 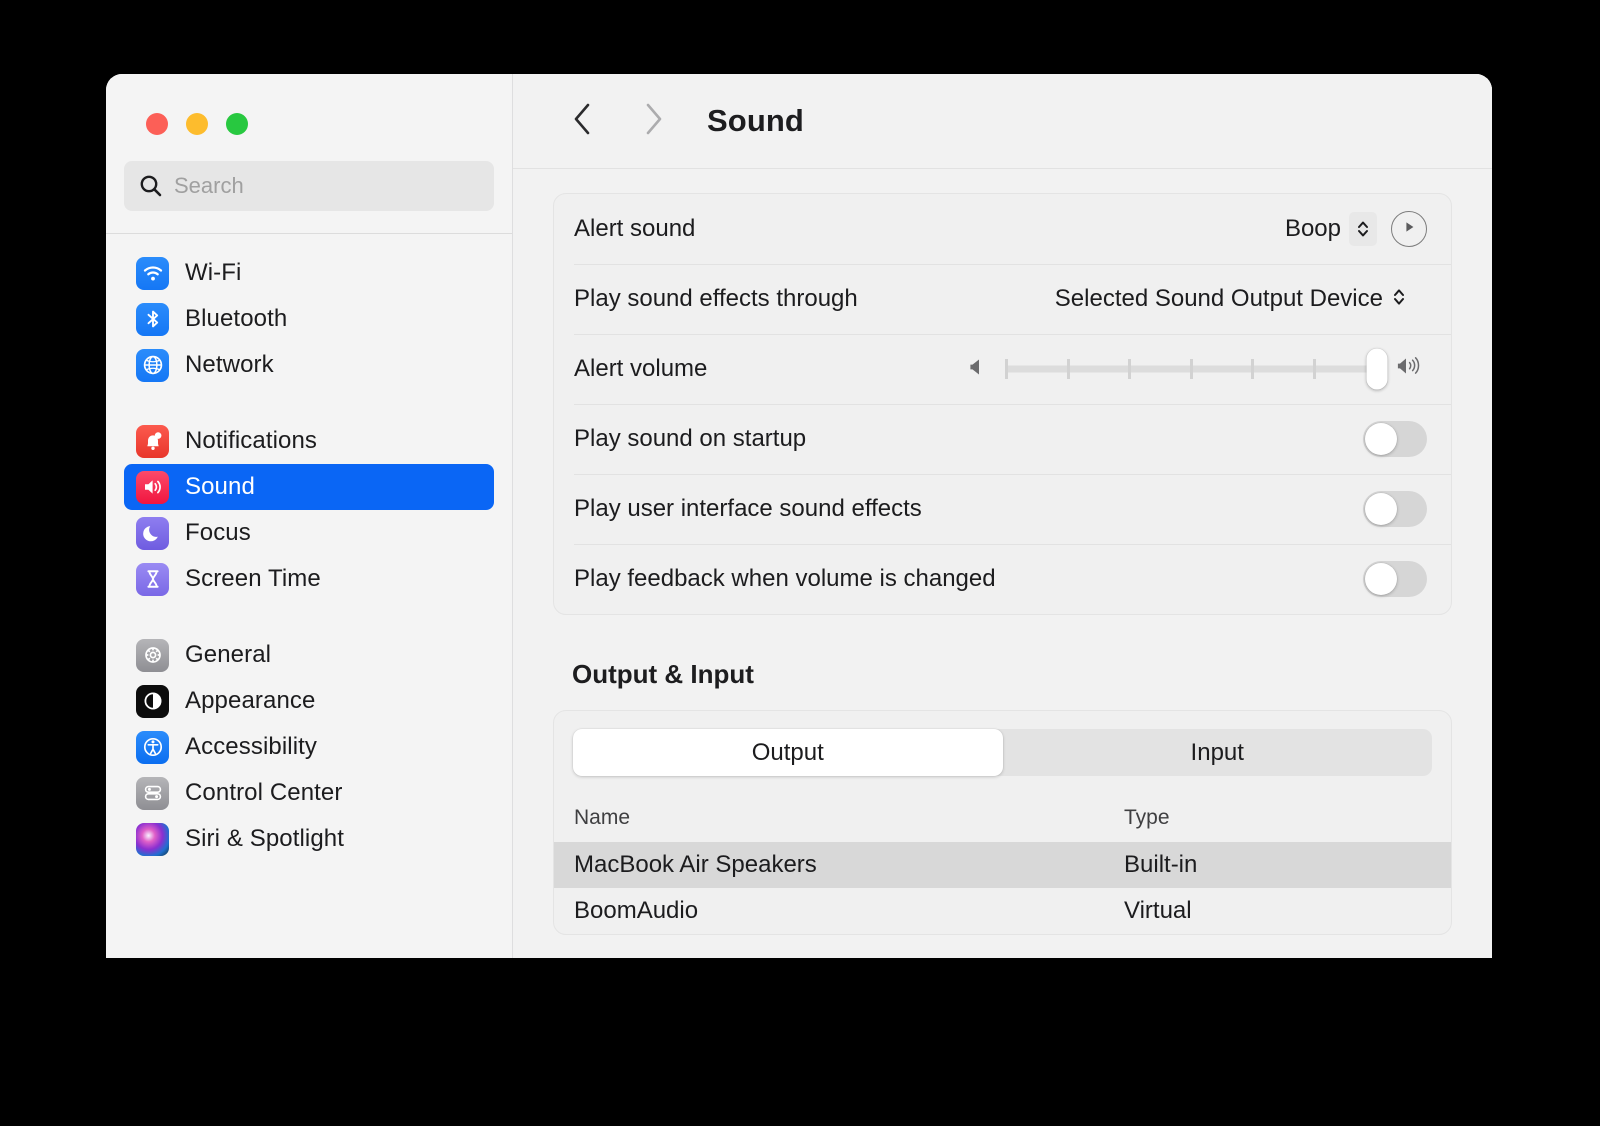 I want to click on alert-volume-control, so click(x=1196, y=369).